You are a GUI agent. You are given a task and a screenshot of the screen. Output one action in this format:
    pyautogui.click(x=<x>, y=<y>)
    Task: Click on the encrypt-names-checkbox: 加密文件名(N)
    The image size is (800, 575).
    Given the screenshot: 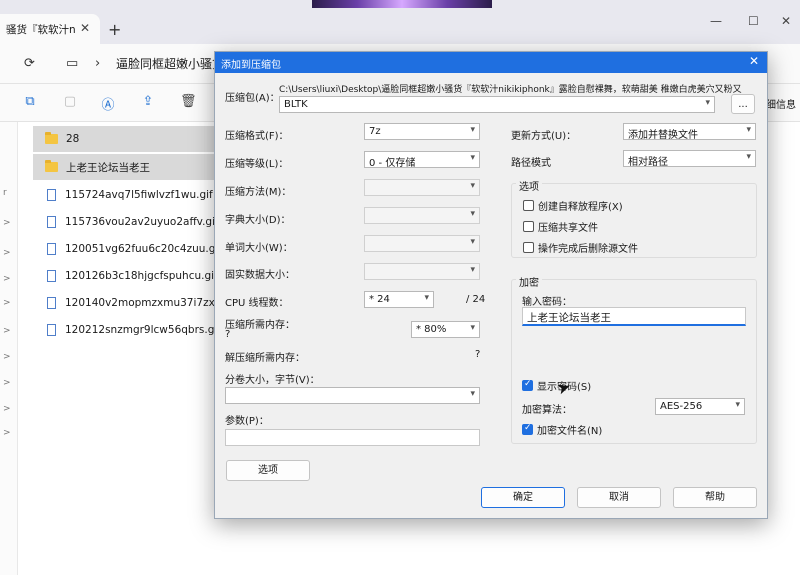 What is the action you would take?
    pyautogui.click(x=562, y=429)
    